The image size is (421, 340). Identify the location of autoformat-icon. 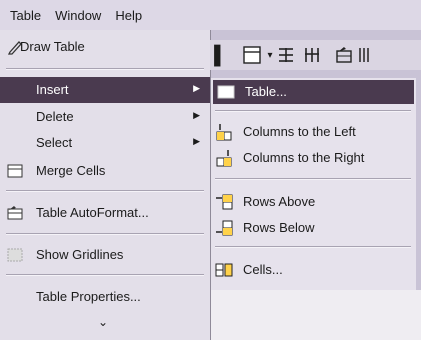
(15, 213).